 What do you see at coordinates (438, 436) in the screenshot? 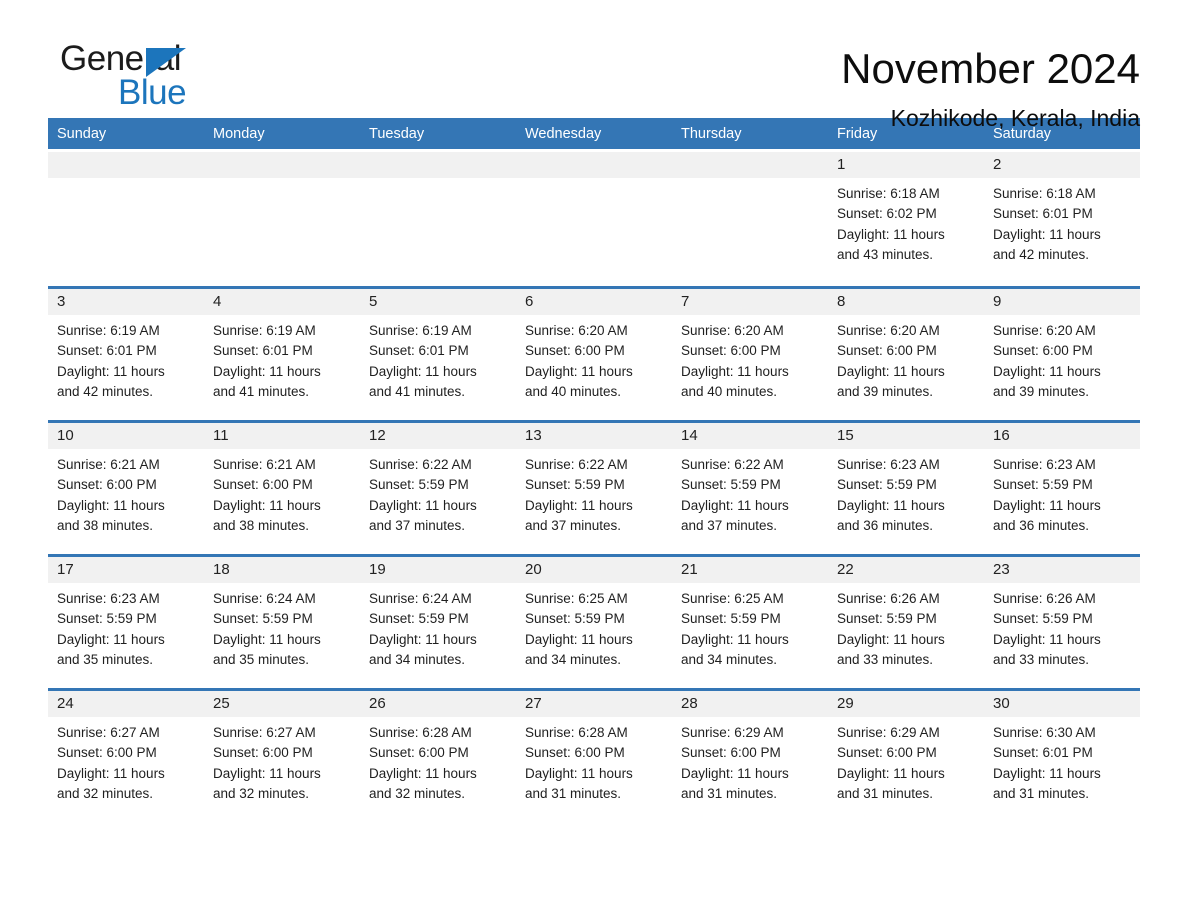
I see `day-number: 12` at bounding box center [438, 436].